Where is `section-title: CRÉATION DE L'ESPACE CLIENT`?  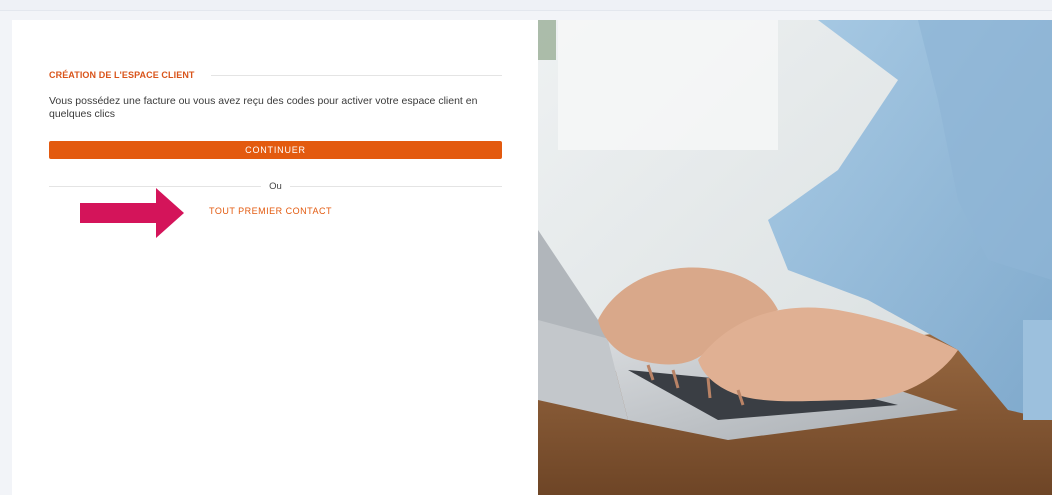
section-title: CRÉATION DE L'ESPACE CLIENT is located at coordinates (122, 75).